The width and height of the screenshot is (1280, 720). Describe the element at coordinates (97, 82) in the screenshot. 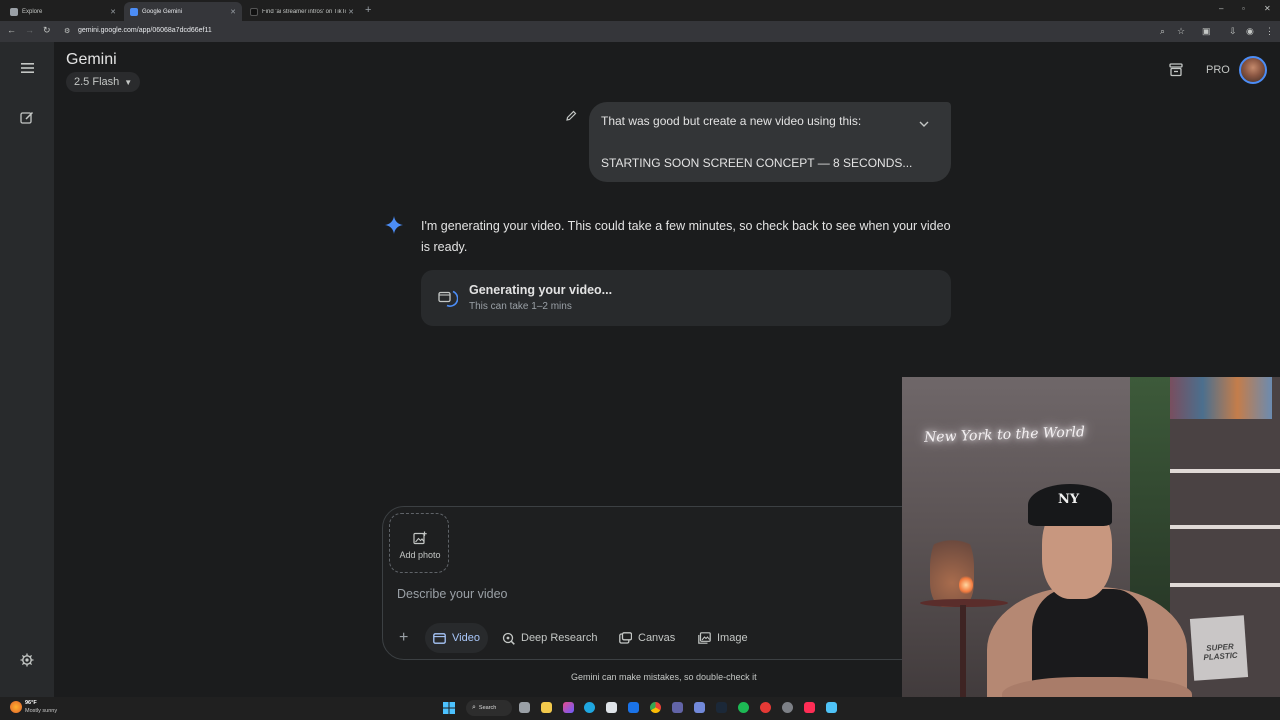

I see `model-label: 2.5 Flash` at that location.